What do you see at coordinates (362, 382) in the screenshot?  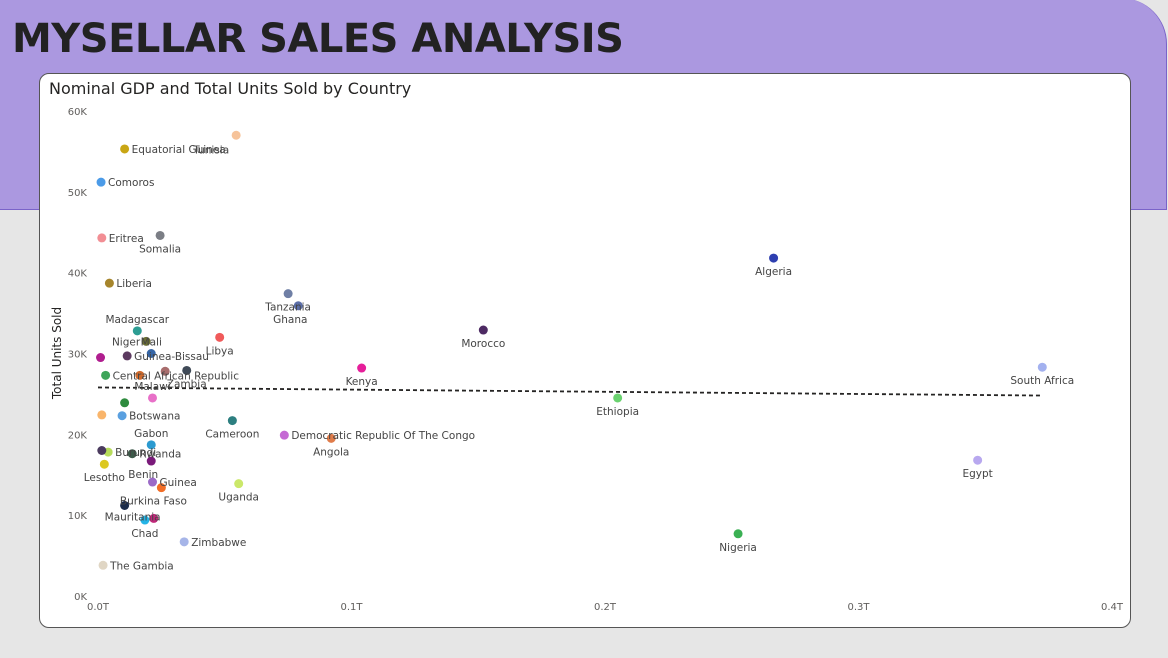 I see `data-label: Kenya` at bounding box center [362, 382].